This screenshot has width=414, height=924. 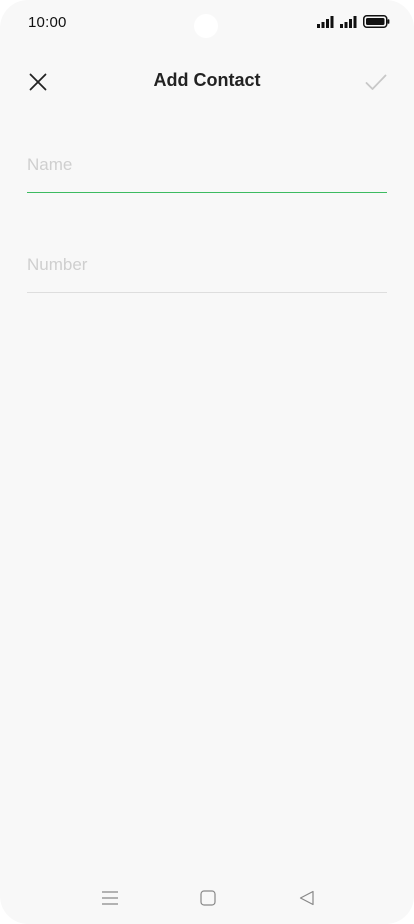 I want to click on back-button, so click(x=307, y=898).